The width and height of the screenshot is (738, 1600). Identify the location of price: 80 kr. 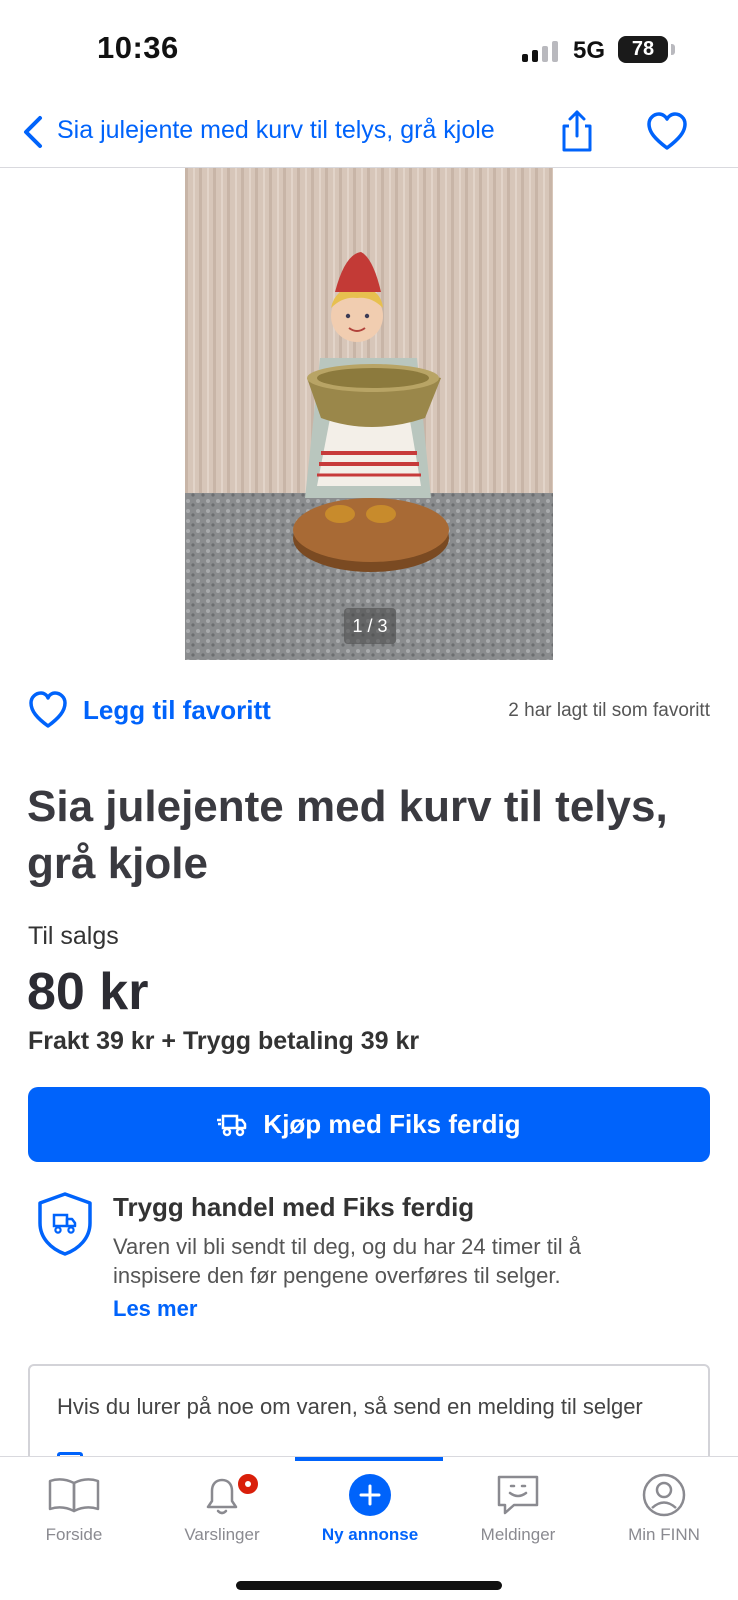
(88, 992).